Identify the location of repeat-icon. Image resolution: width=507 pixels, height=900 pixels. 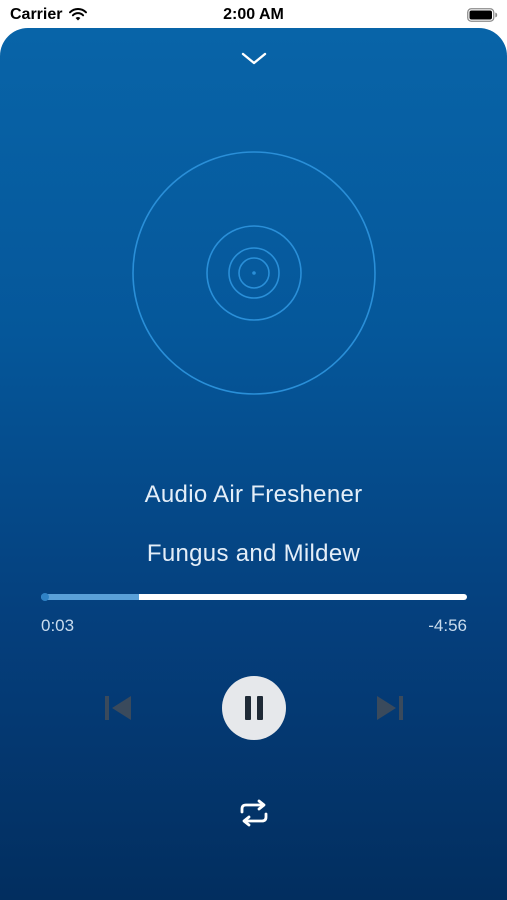
(254, 813).